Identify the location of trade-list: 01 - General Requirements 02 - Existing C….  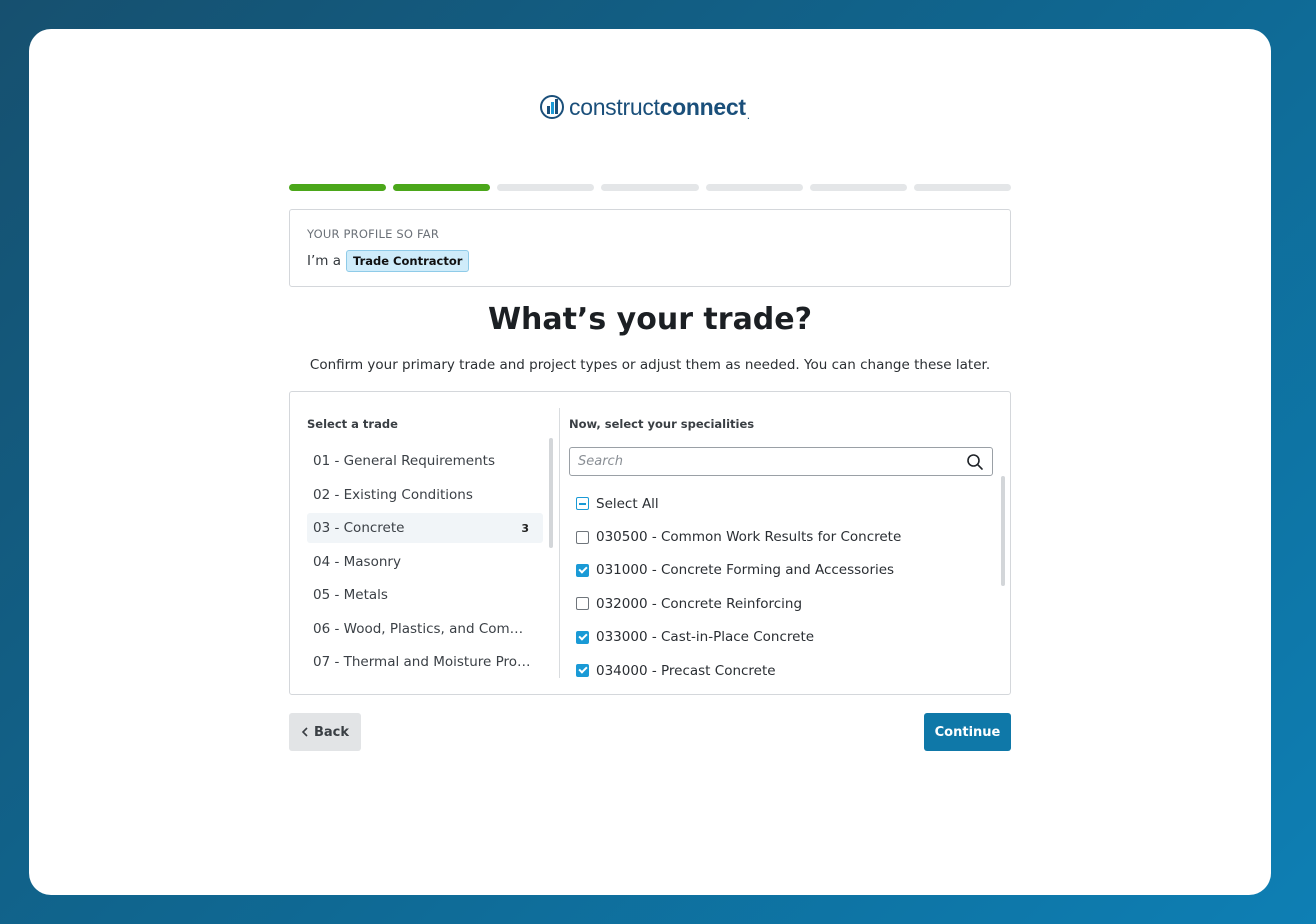
(425, 563).